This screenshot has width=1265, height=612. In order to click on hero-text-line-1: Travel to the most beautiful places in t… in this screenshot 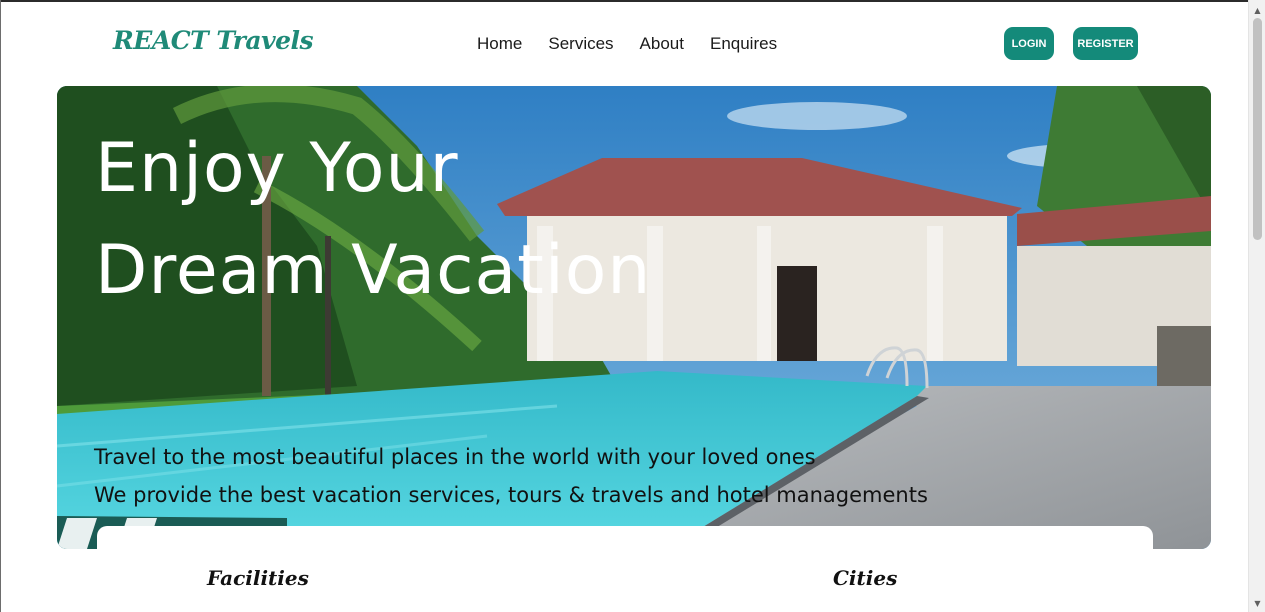, I will do `click(455, 457)`.